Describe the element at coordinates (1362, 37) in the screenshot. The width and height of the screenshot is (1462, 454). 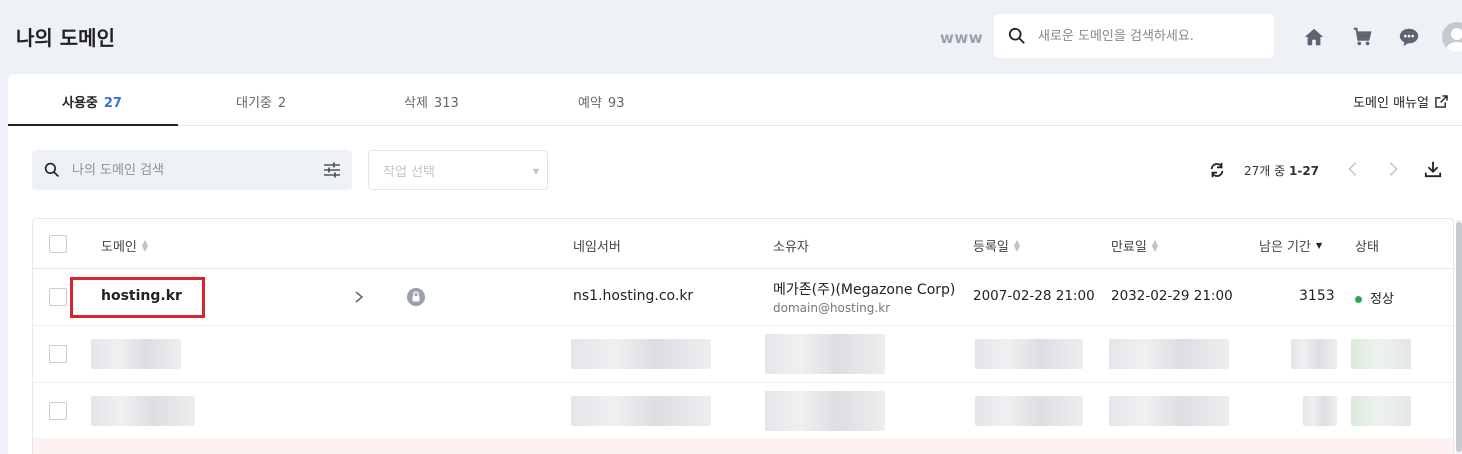
I see `cart-icon` at that location.